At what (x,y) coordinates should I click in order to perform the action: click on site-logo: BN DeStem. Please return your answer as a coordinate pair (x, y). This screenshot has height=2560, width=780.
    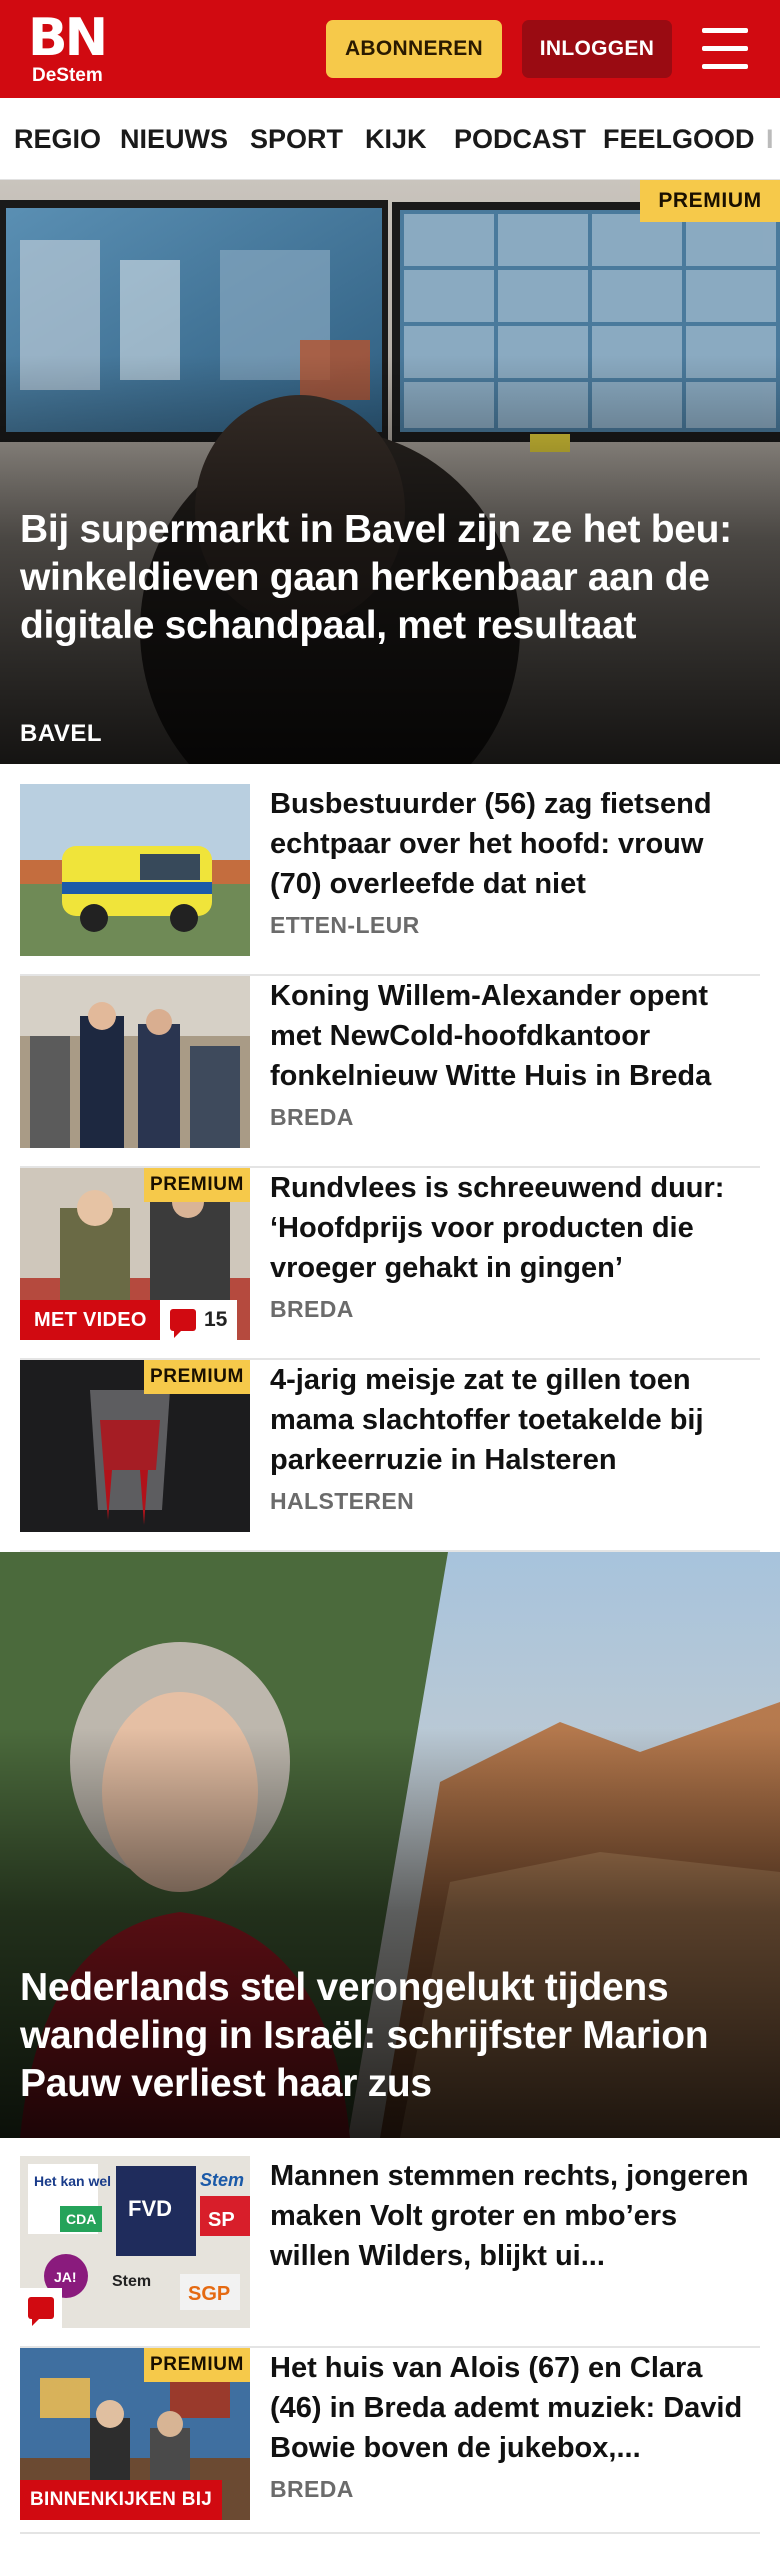
    Looking at the image, I should click on (74, 47).